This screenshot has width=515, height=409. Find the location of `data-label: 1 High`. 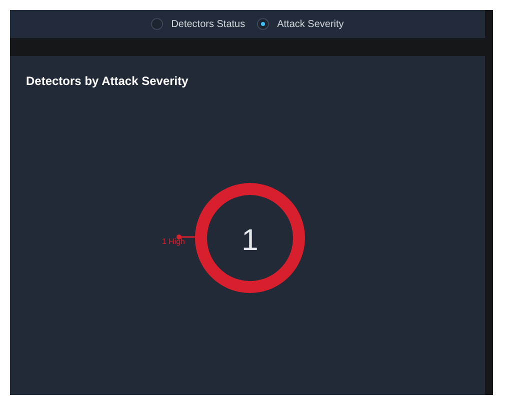

data-label: 1 High is located at coordinates (173, 242).